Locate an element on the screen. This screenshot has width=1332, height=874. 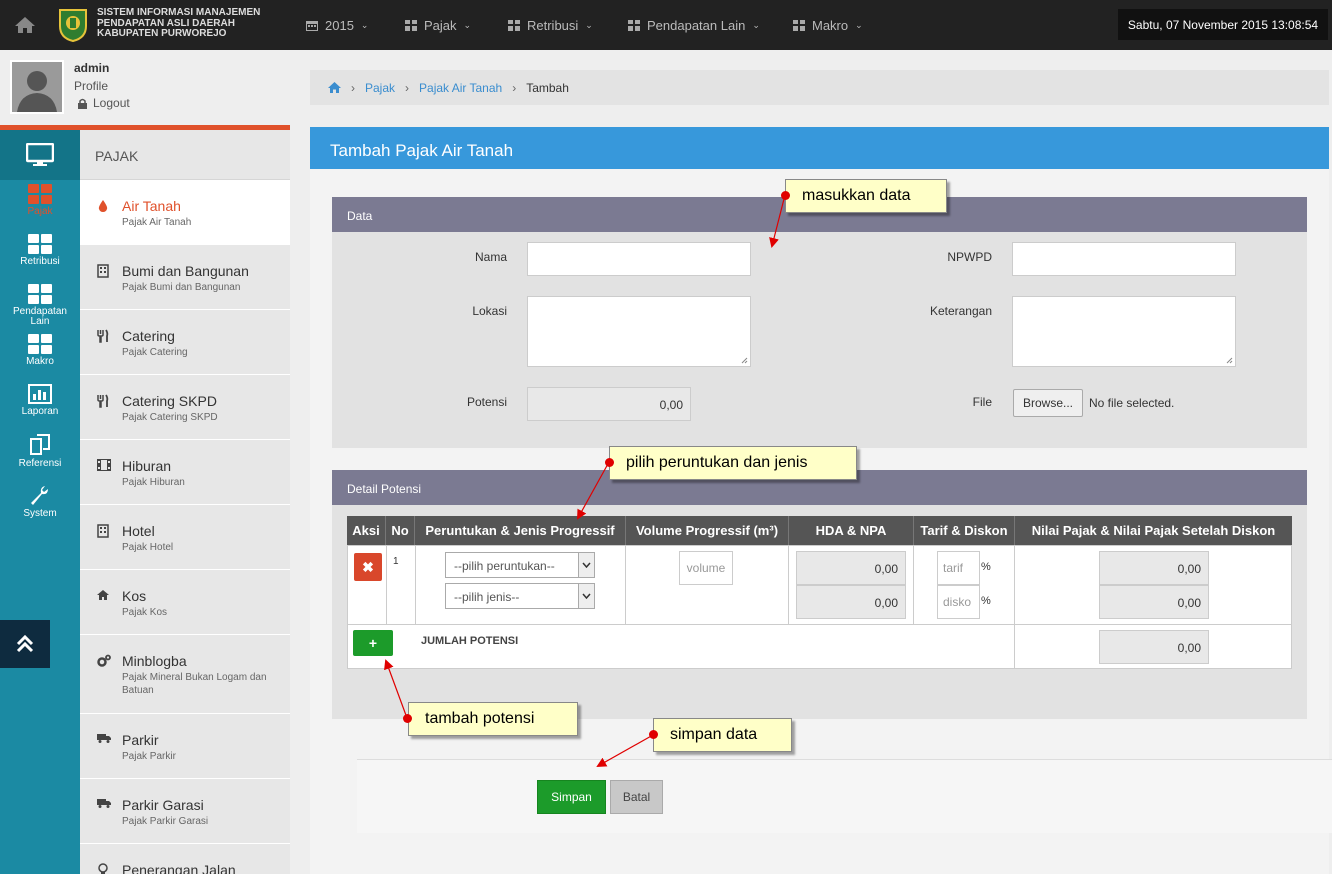
hda-value: 0,00 is located at coordinates (851, 568).